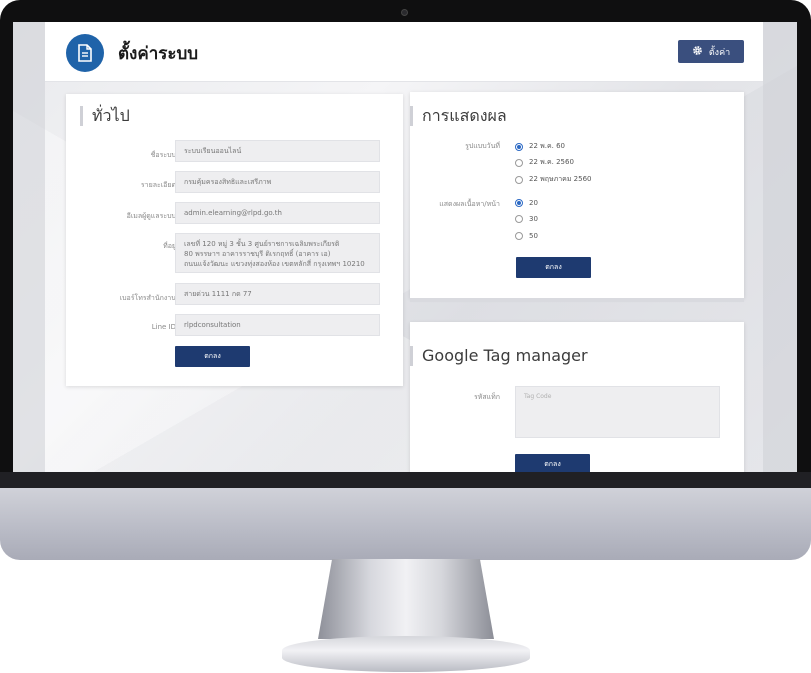 This screenshot has height=673, width=811. I want to click on radio-label: 22 พ.ค. 60, so click(547, 146).